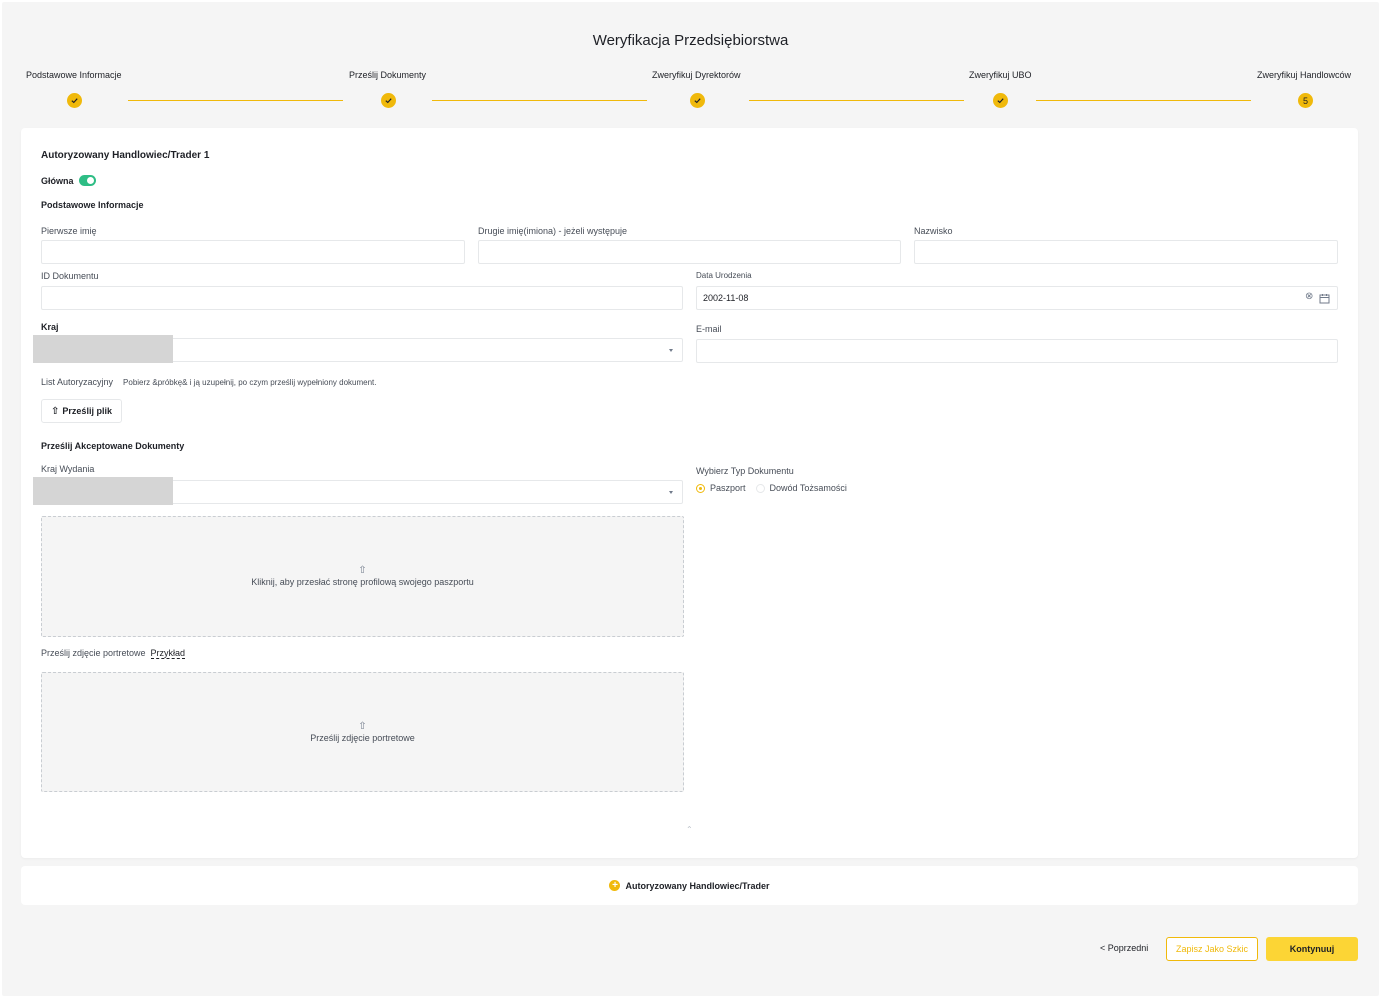  Describe the element at coordinates (168, 653) in the screenshot. I see `portrait-example-link: Przykład` at that location.